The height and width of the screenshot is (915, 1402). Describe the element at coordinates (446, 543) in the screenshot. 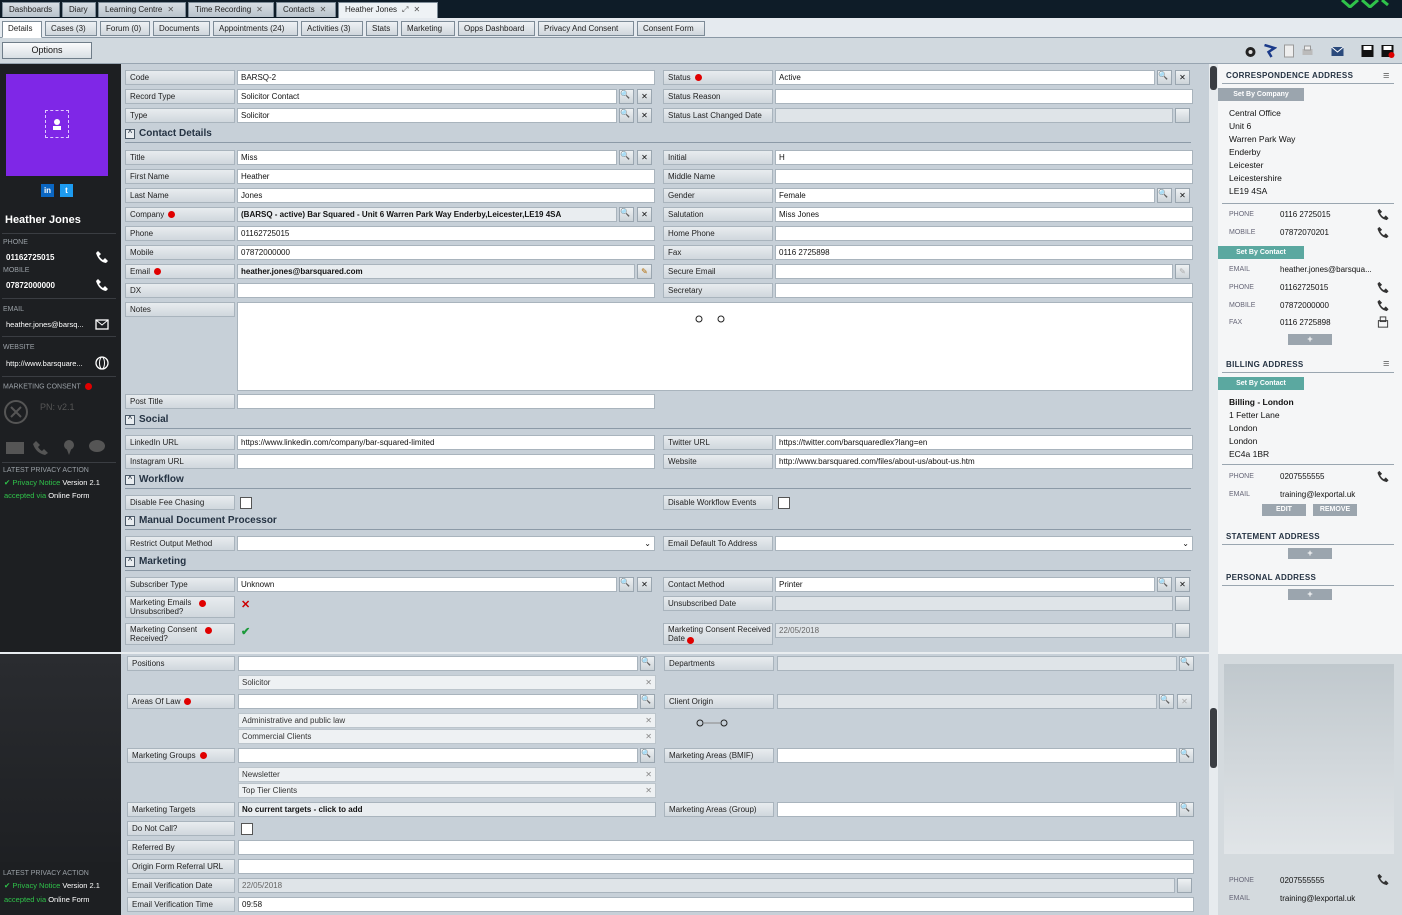

I see `restrict-output-select: ⌄` at that location.